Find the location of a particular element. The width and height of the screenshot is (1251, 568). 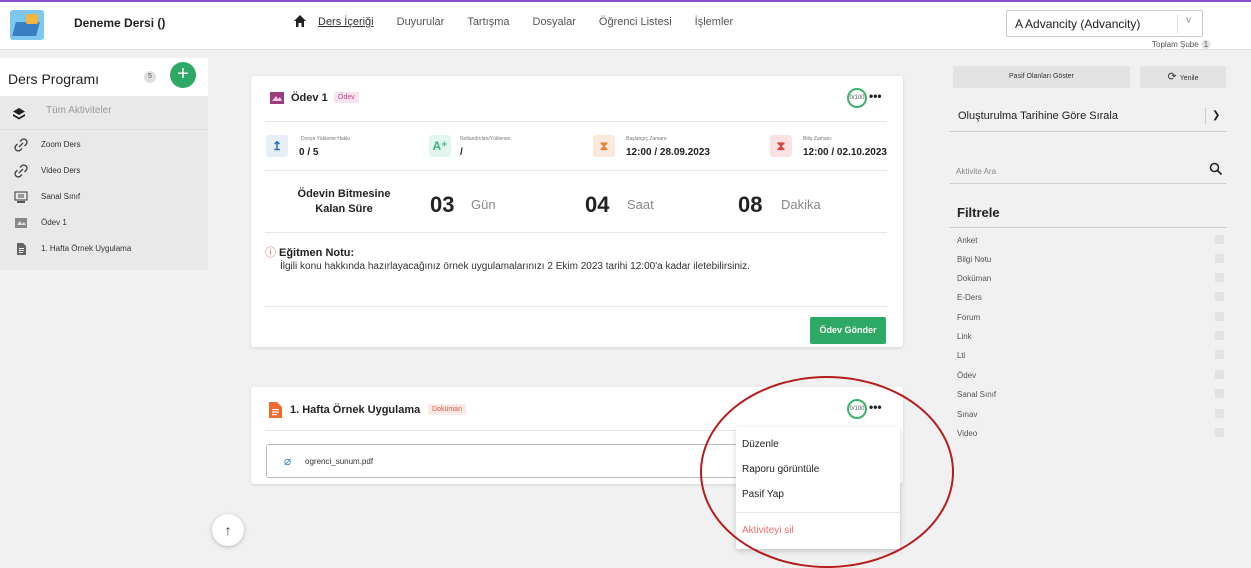

graded-uploaded-value: / is located at coordinates (461, 152).